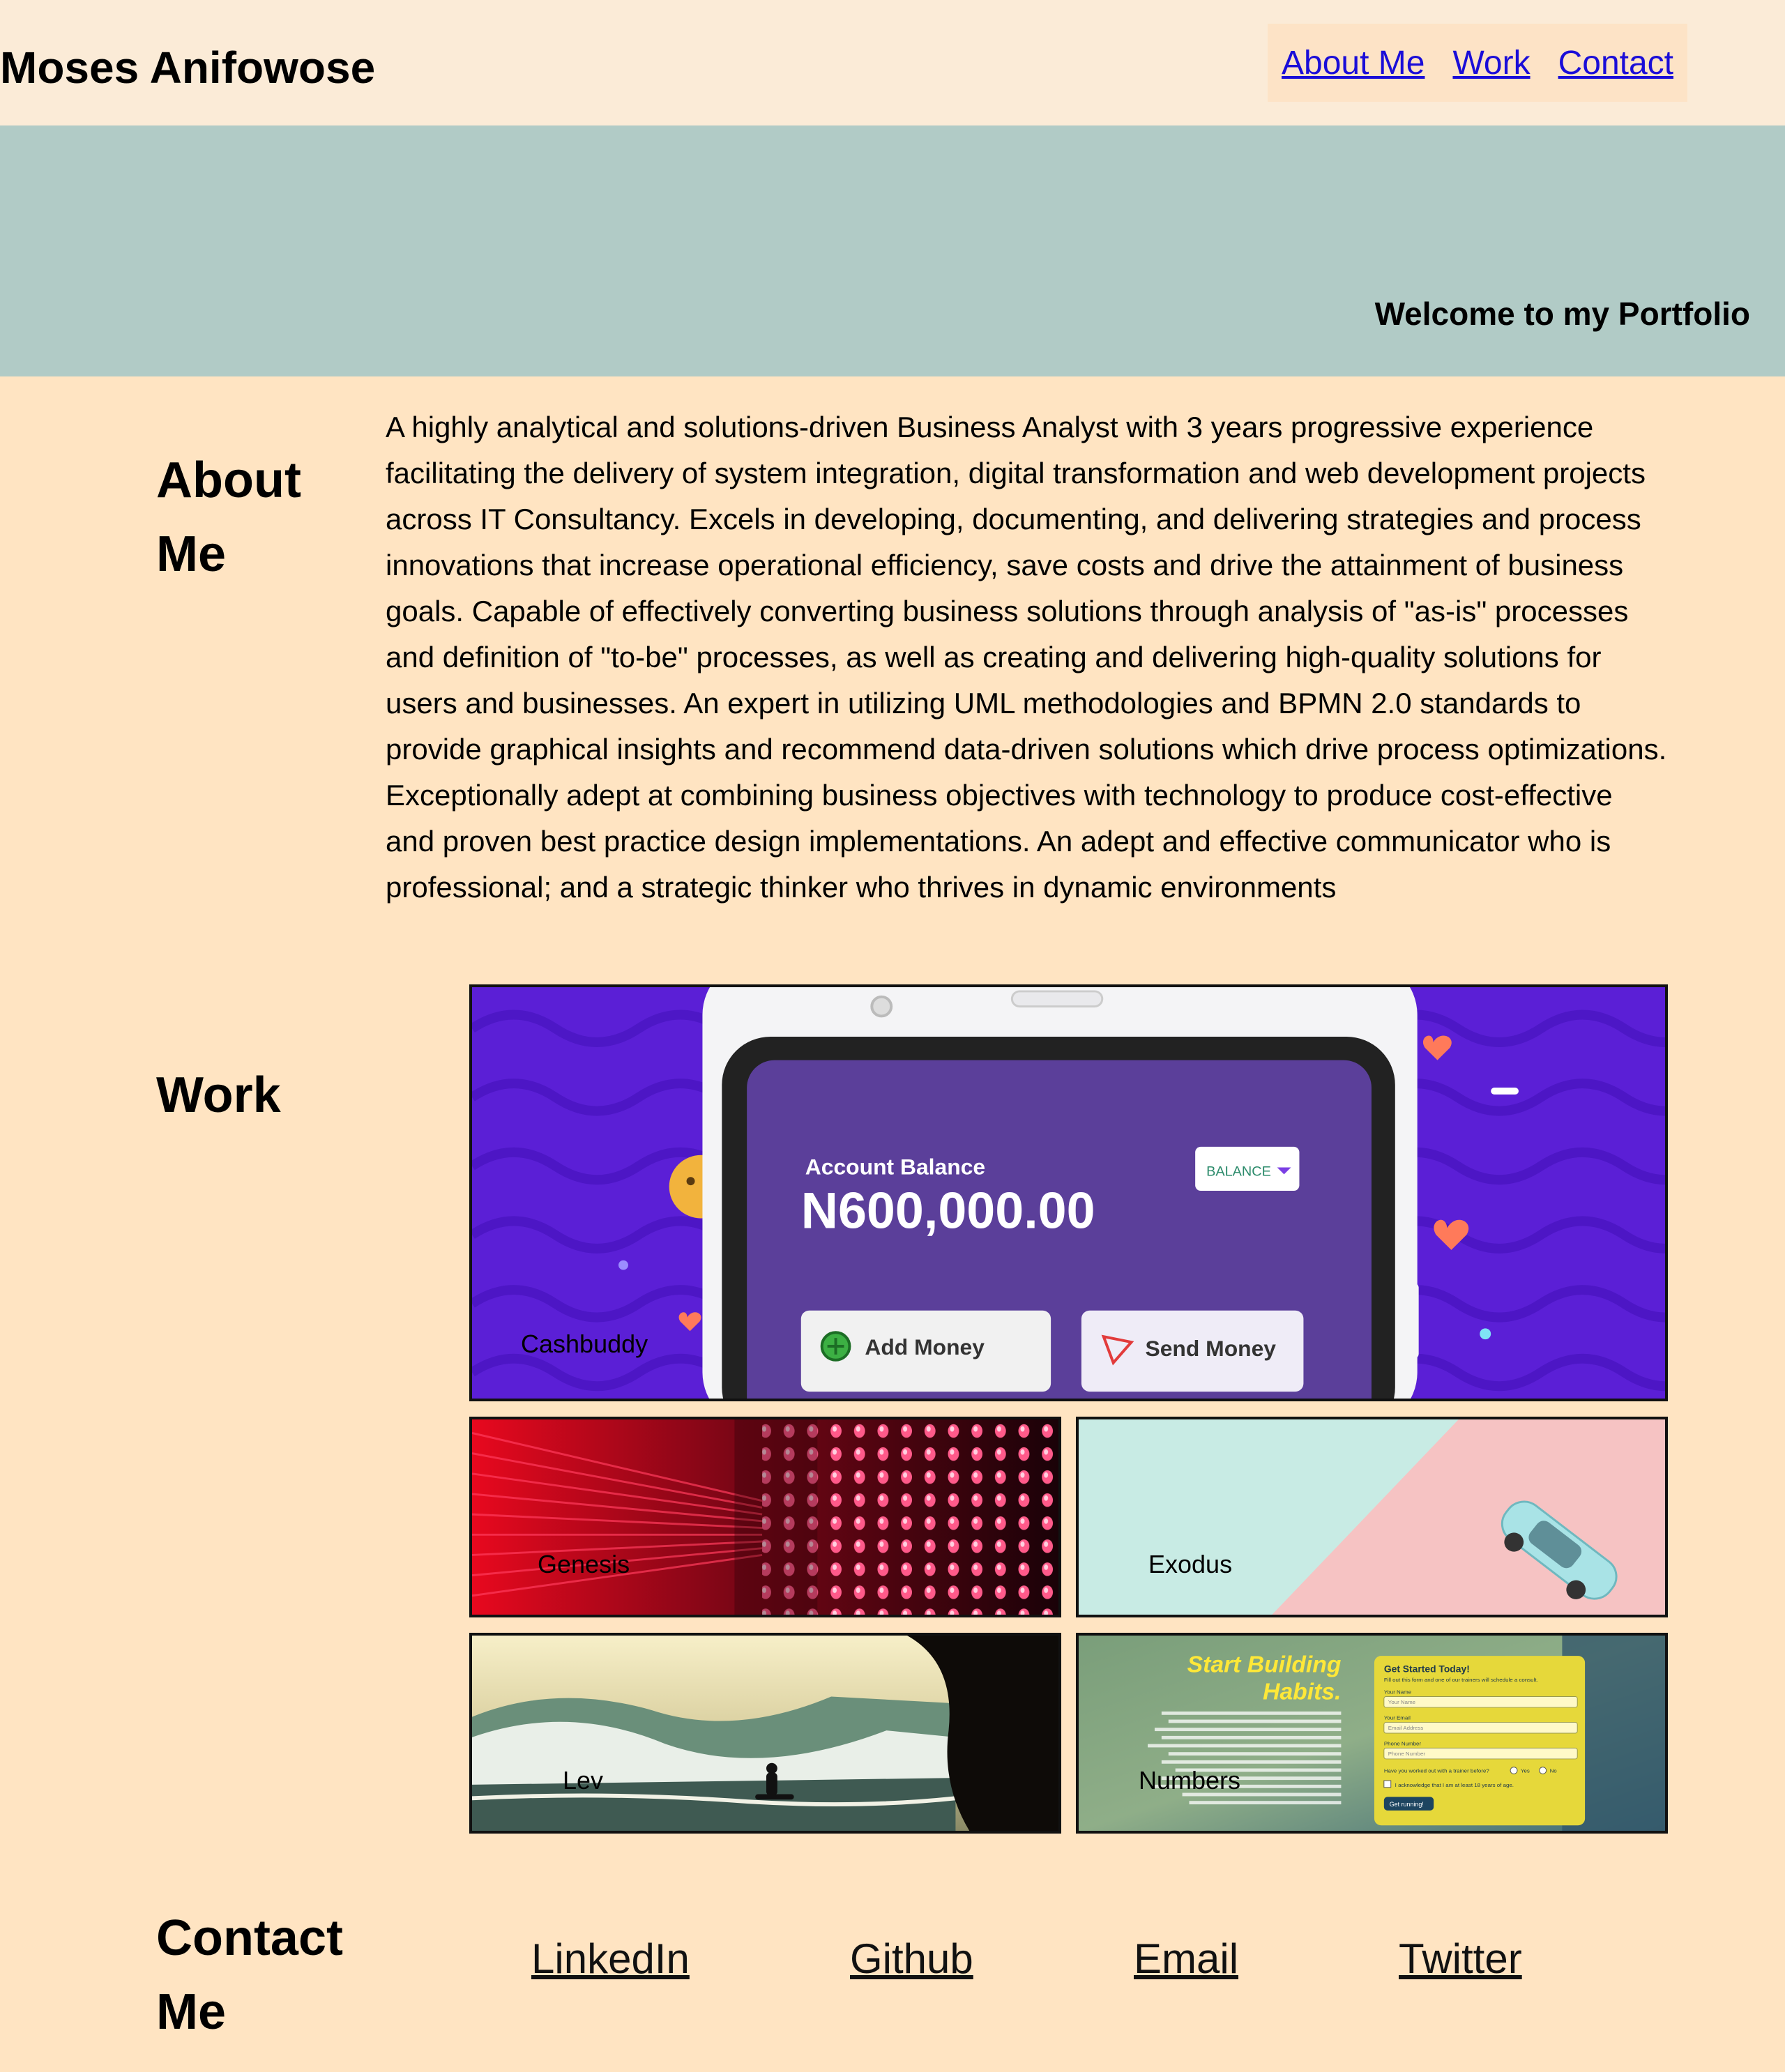 The image size is (1785, 2072). What do you see at coordinates (892, 250) in the screenshot?
I see `hero-banner: Welcome to my Portfolio` at bounding box center [892, 250].